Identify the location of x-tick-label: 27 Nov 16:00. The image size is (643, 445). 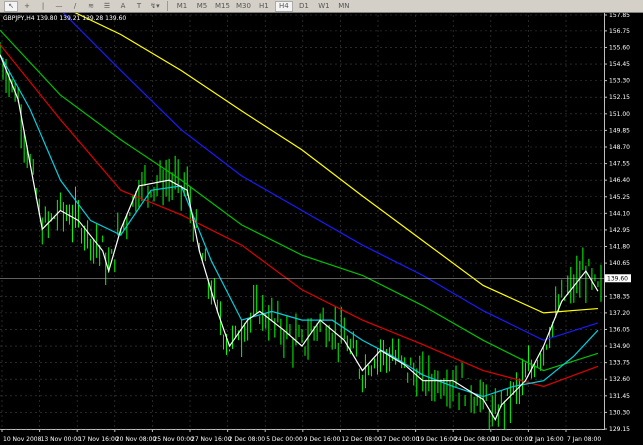
(211, 439).